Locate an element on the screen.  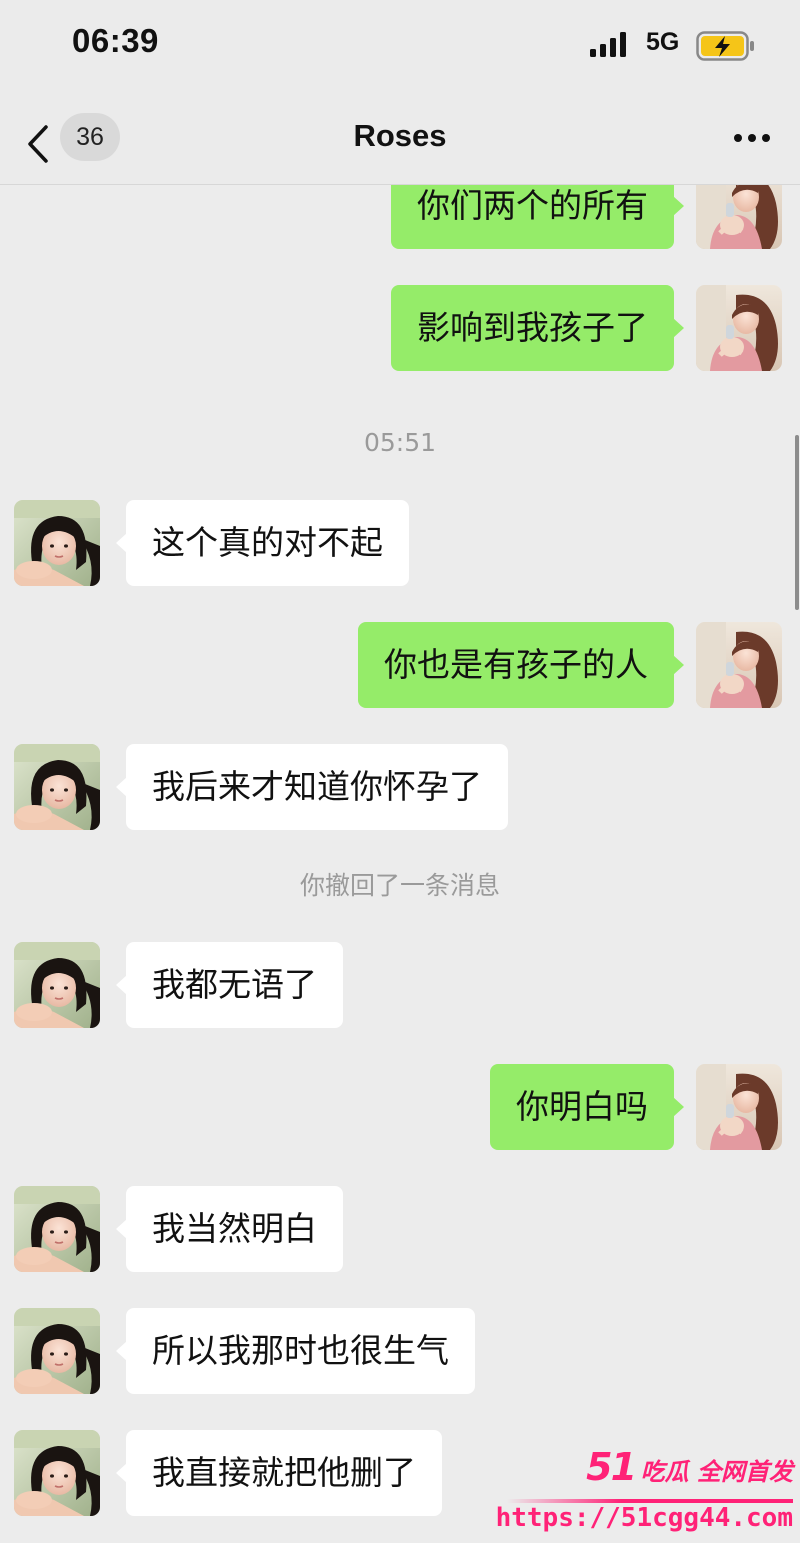
watermark-number: 51 is located at coordinates (611, 1467).